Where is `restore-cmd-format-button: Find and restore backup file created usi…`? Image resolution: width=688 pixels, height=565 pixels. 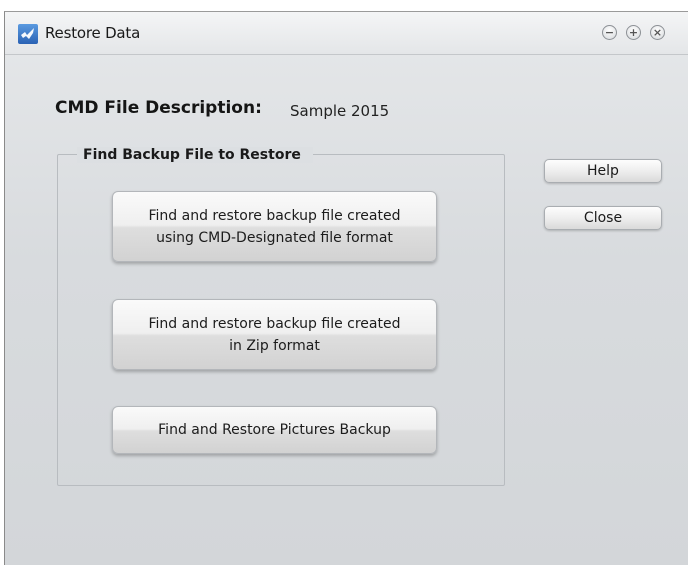
restore-cmd-format-button: Find and restore backup file created usi… is located at coordinates (274, 226).